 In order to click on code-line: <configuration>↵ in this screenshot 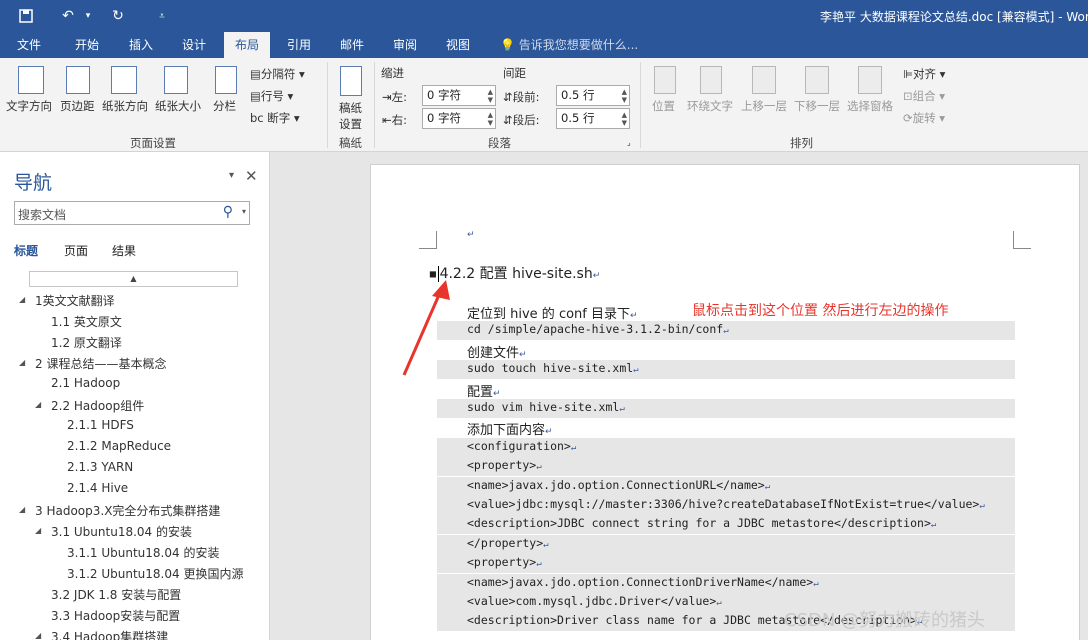, I will do `click(521, 446)`.